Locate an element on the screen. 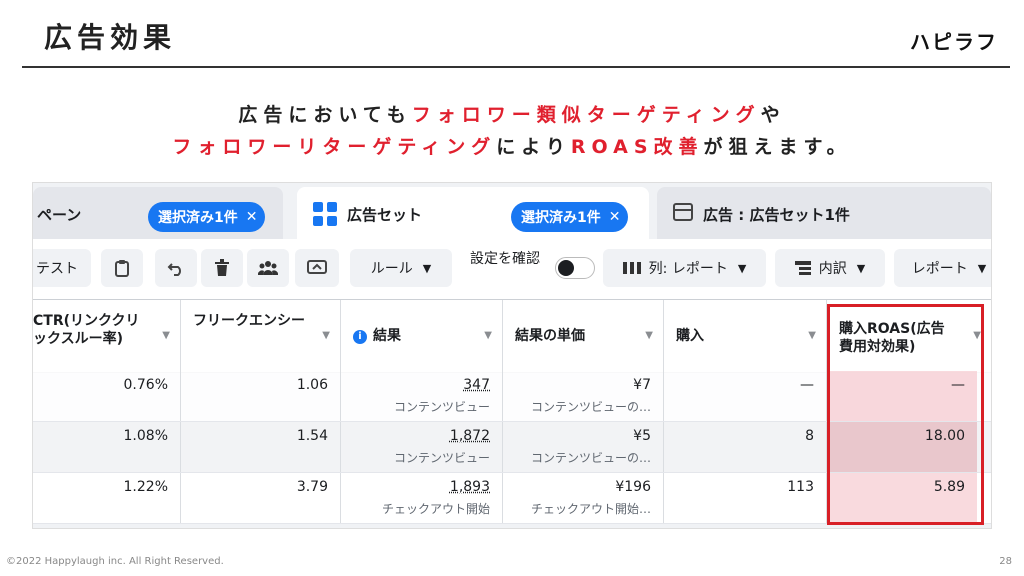 The height and width of the screenshot is (576, 1024). cell-frequency: 1.06 is located at coordinates (261, 396).